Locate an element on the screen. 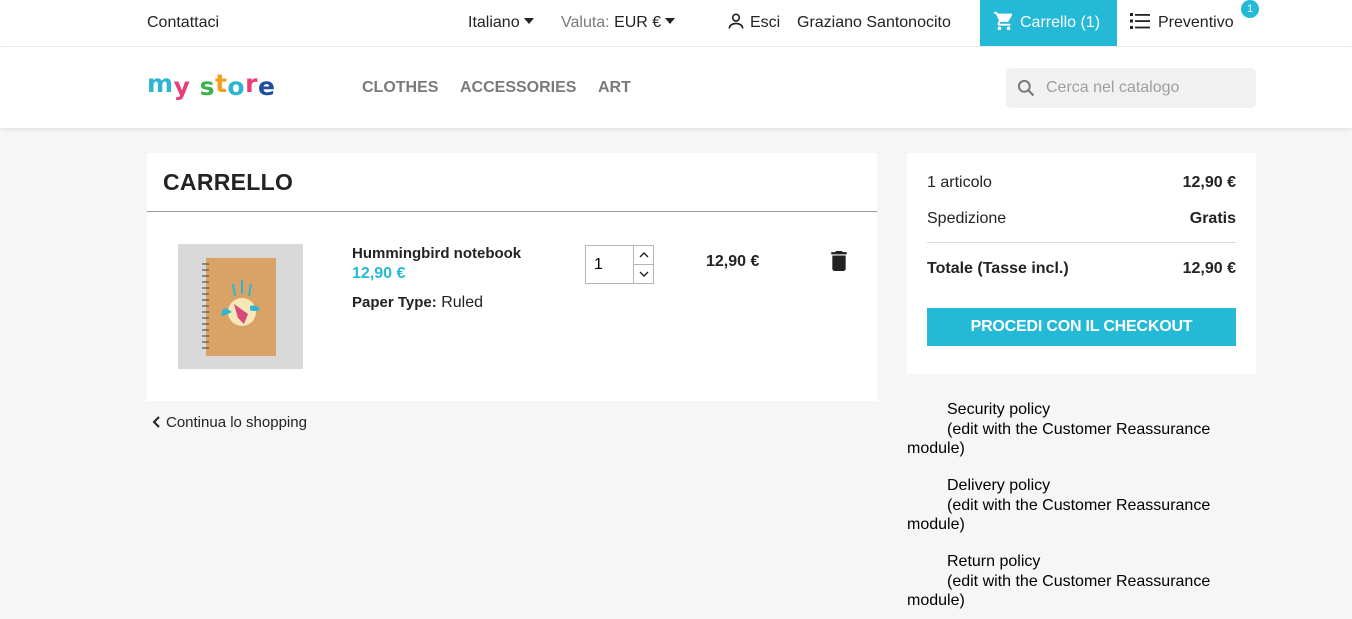 This screenshot has height=619, width=1352. logo-letter: t is located at coordinates (221, 83).